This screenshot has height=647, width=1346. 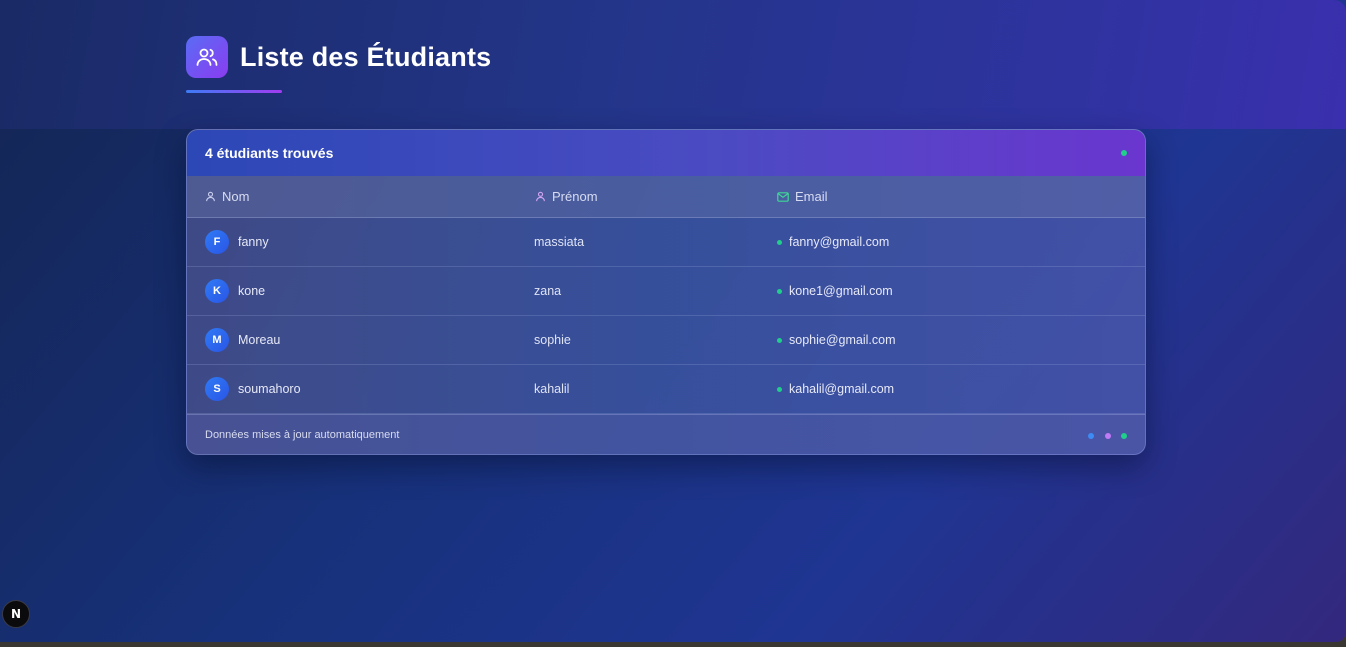 I want to click on cell-nom: fanny, so click(x=253, y=242).